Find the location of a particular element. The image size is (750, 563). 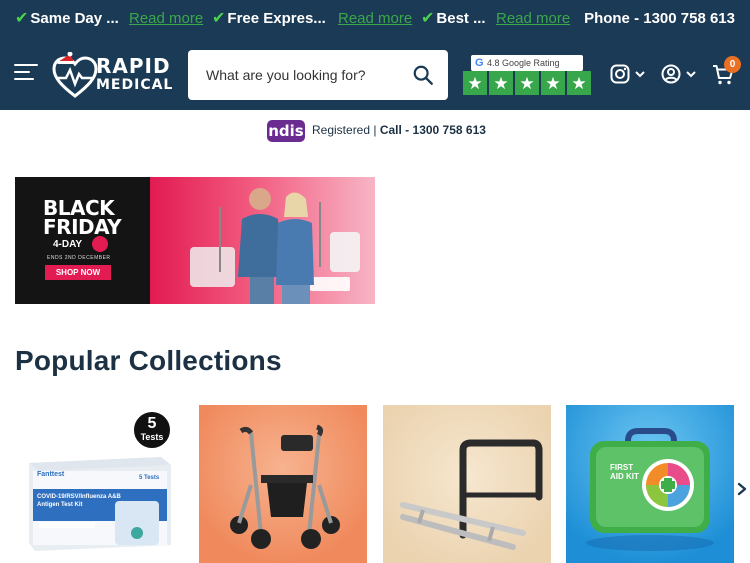

banner-ends-date: ENDS 2ND DECEMBER is located at coordinates (79, 258).